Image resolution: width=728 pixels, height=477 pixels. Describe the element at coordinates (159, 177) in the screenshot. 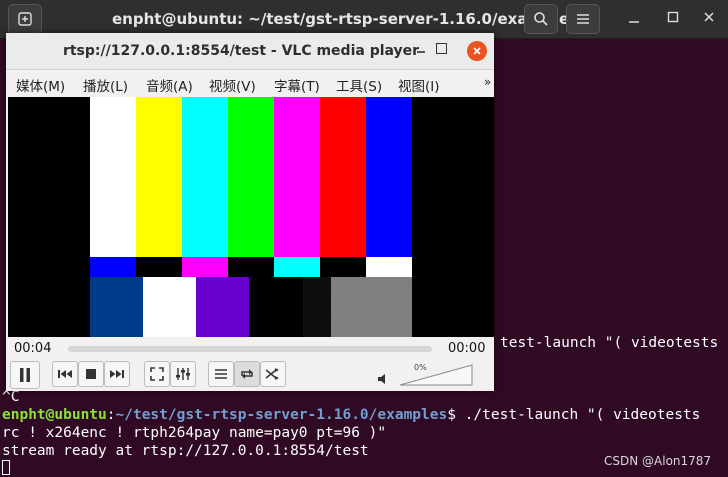

I see `color-bar-yellow` at that location.